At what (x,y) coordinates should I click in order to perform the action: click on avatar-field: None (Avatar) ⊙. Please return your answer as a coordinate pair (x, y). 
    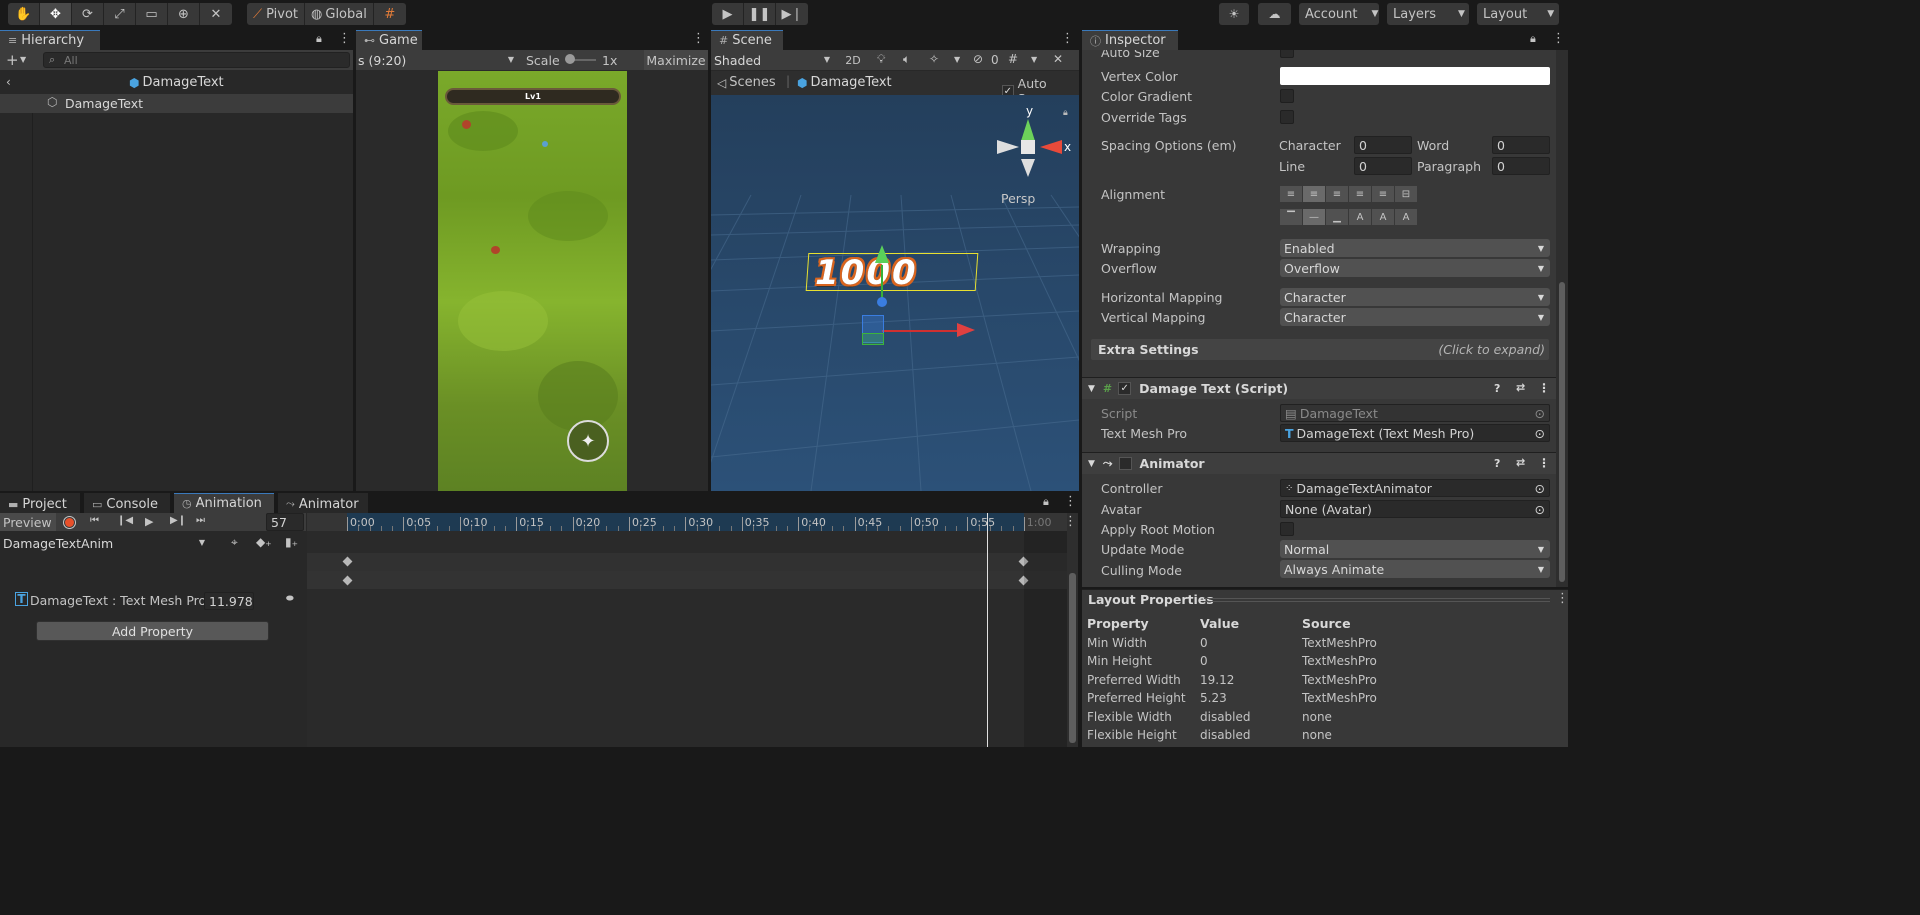
    Looking at the image, I should click on (1415, 509).